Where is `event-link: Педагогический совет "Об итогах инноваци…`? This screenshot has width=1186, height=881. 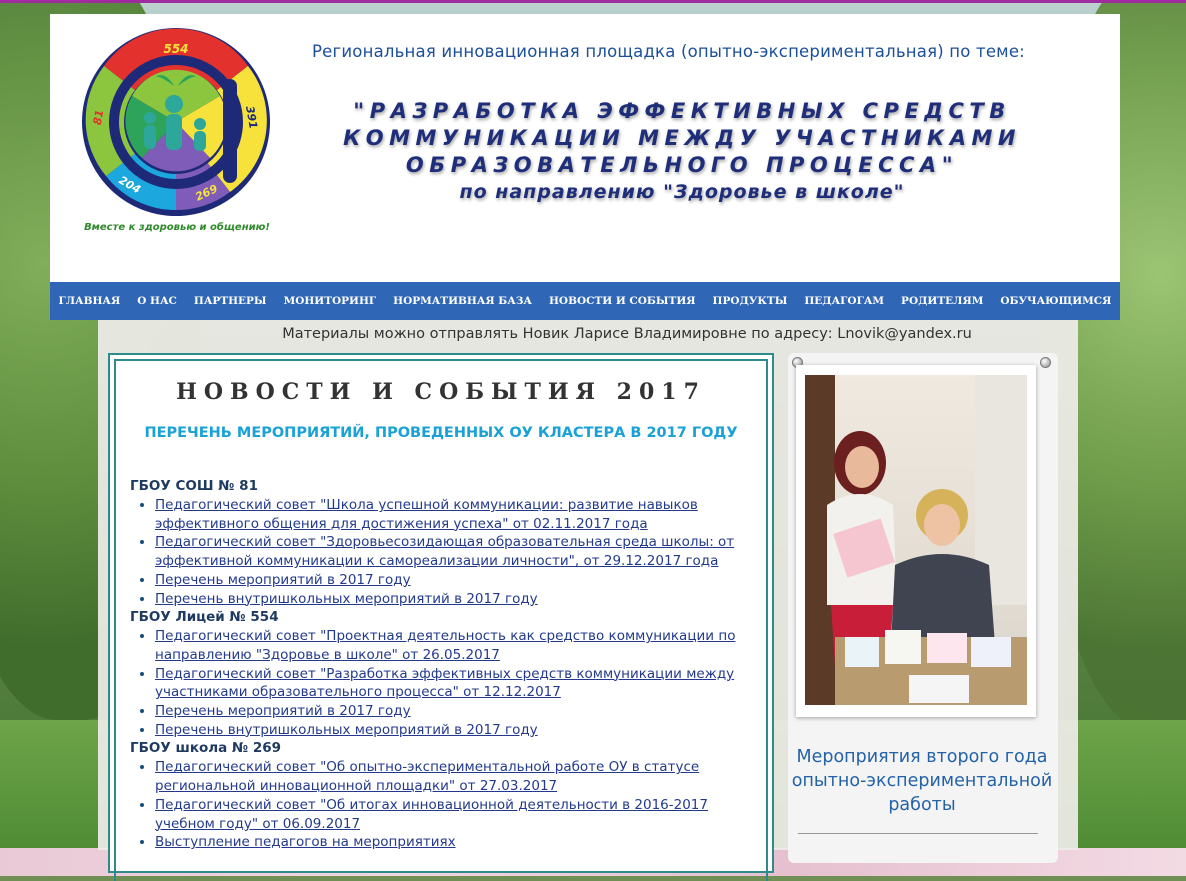
event-link: Педагогический совет "Об итогах инноваци… is located at coordinates (431, 814).